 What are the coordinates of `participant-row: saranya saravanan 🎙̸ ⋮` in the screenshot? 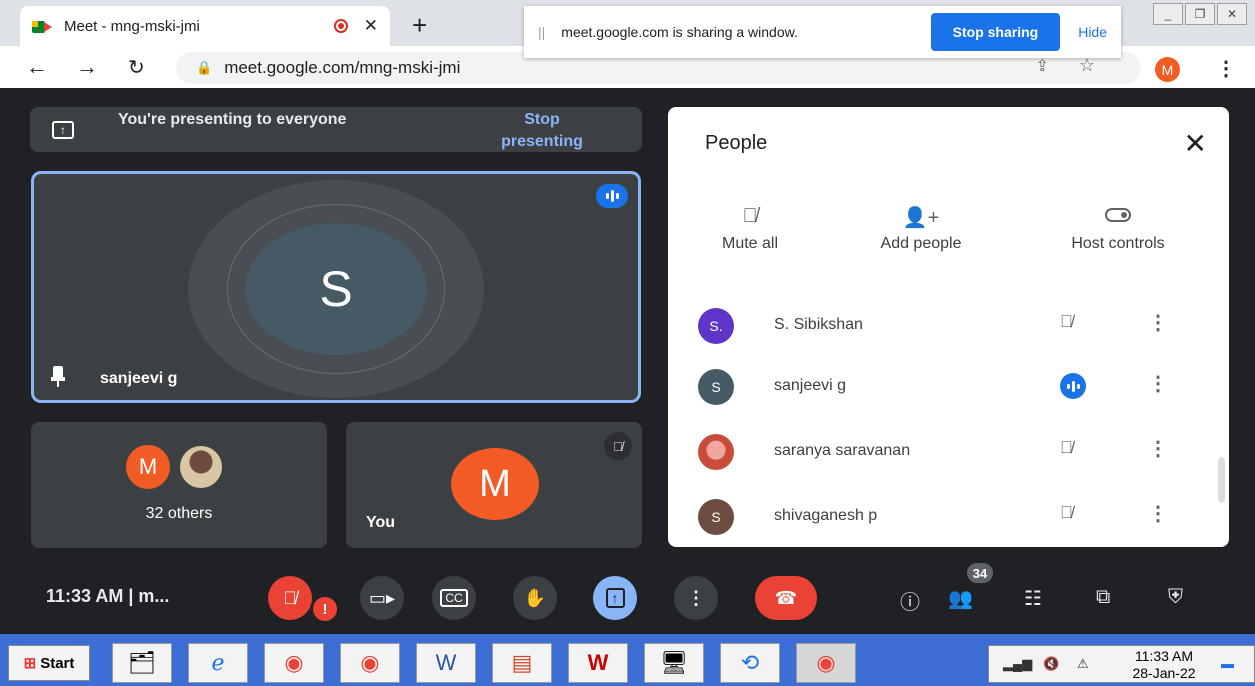 It's located at (940, 453).